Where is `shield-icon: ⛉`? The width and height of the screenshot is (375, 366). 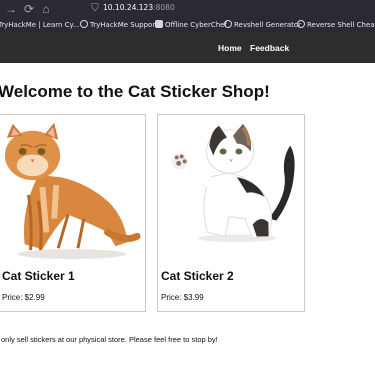 shield-icon: ⛉ is located at coordinates (95, 9).